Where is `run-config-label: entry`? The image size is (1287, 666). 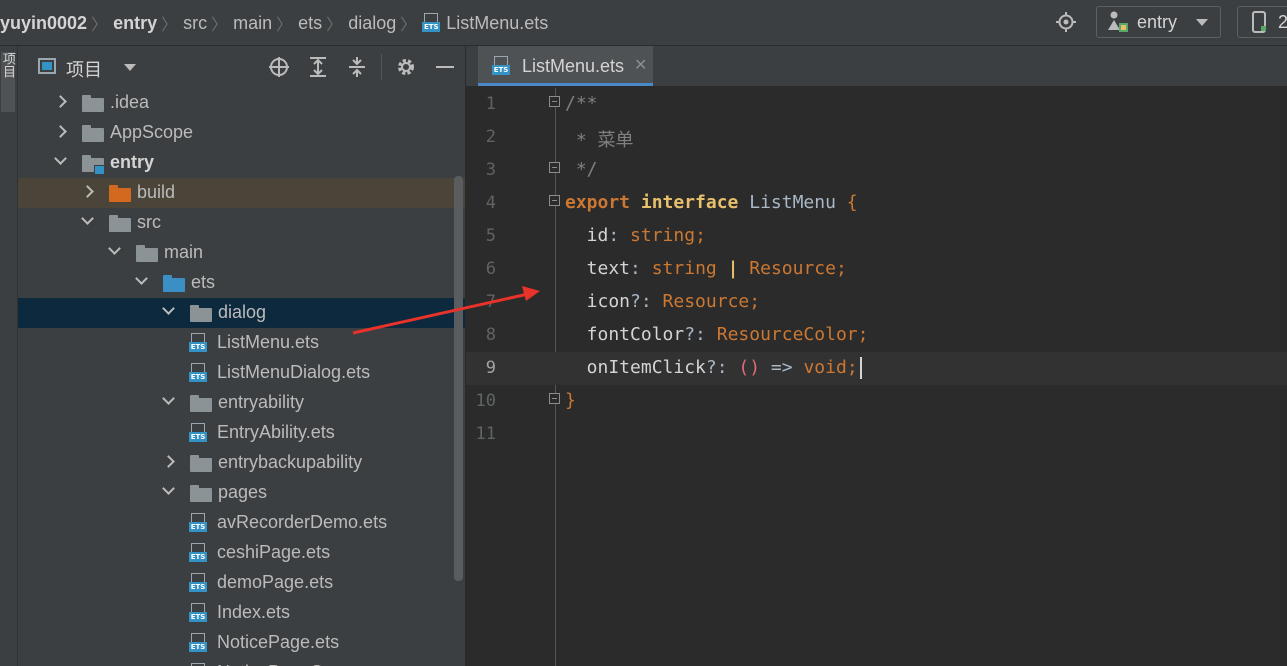
run-config-label: entry is located at coordinates (1157, 21).